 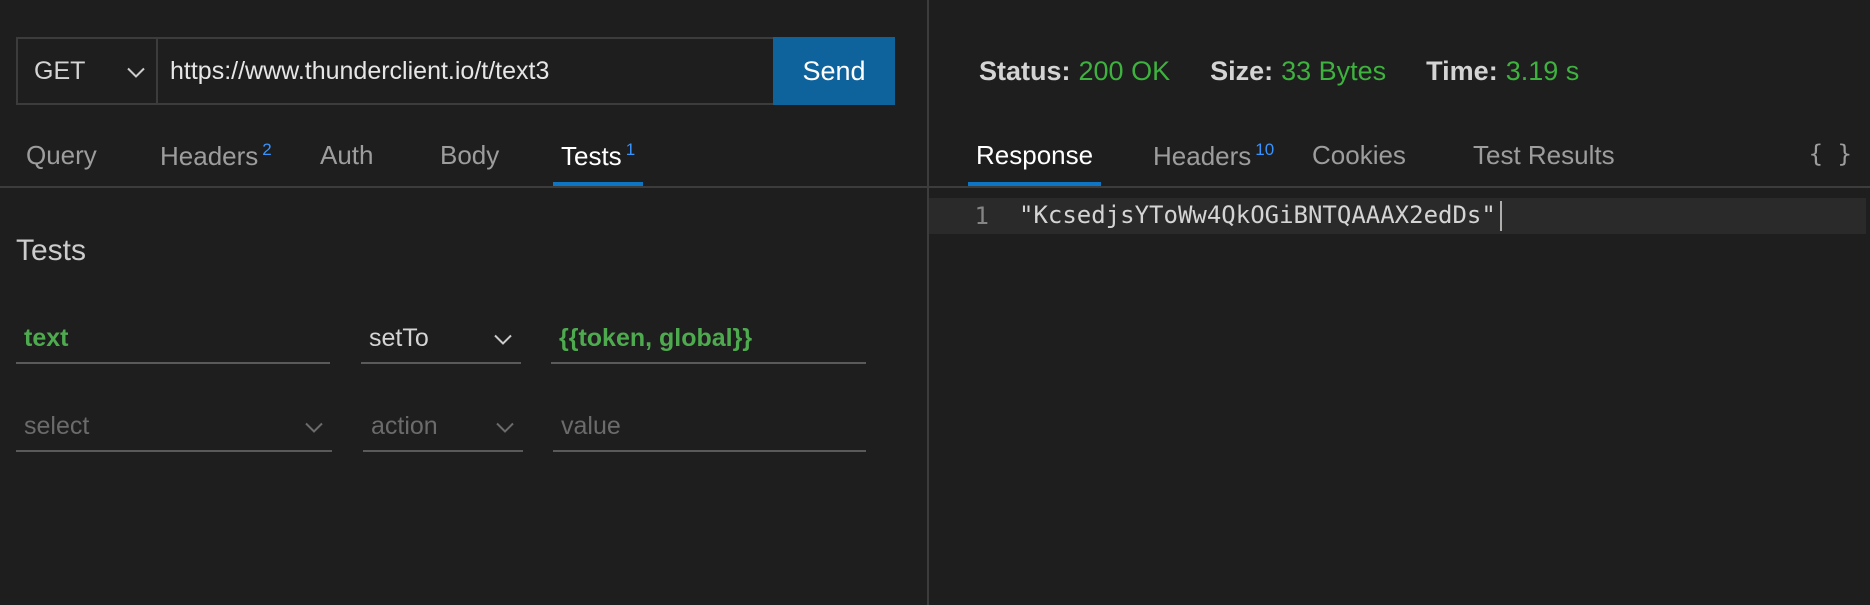 What do you see at coordinates (834, 71) in the screenshot?
I see `send-button: Send` at bounding box center [834, 71].